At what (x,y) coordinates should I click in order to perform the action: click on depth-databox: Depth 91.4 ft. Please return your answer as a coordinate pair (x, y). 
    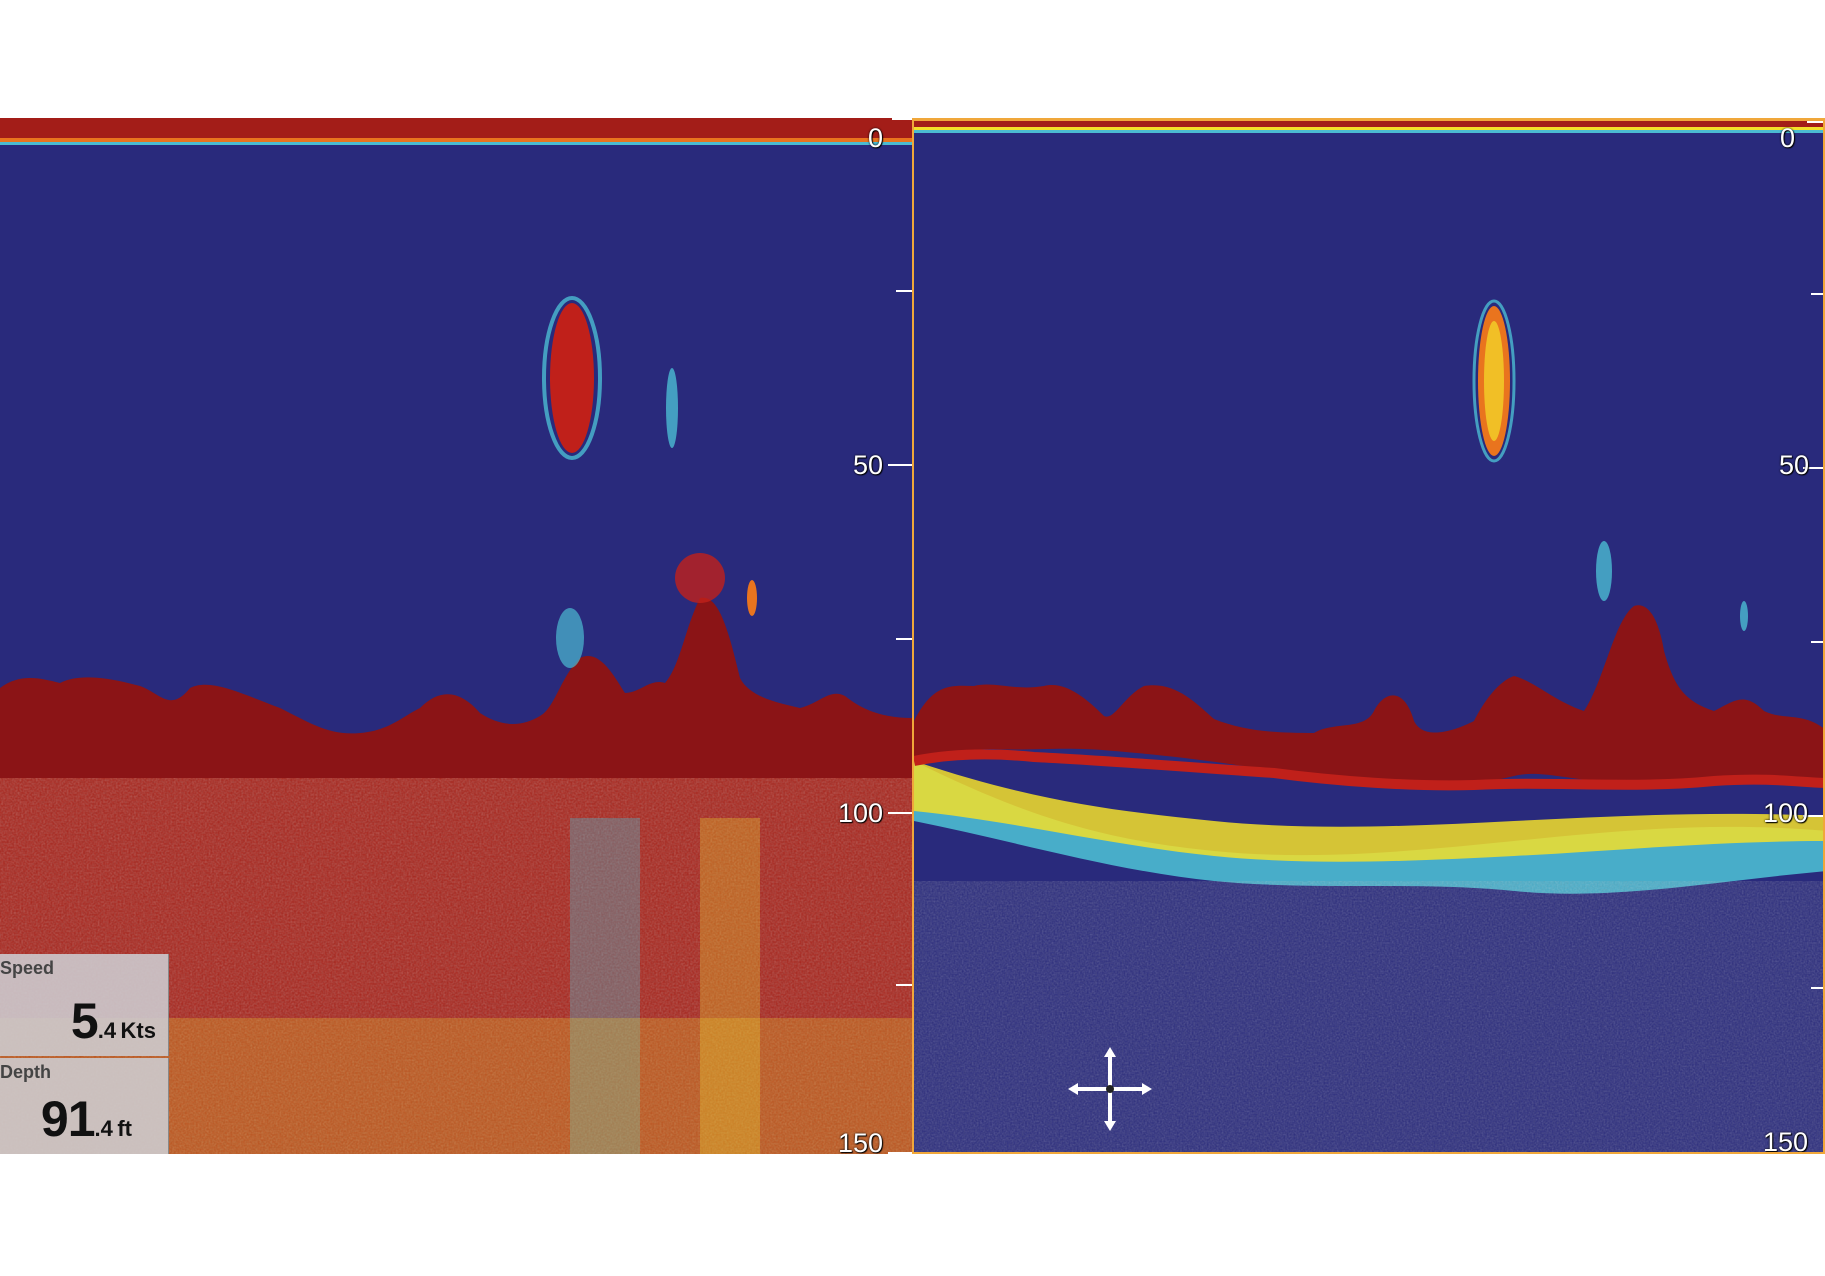
    Looking at the image, I should click on (84, 1106).